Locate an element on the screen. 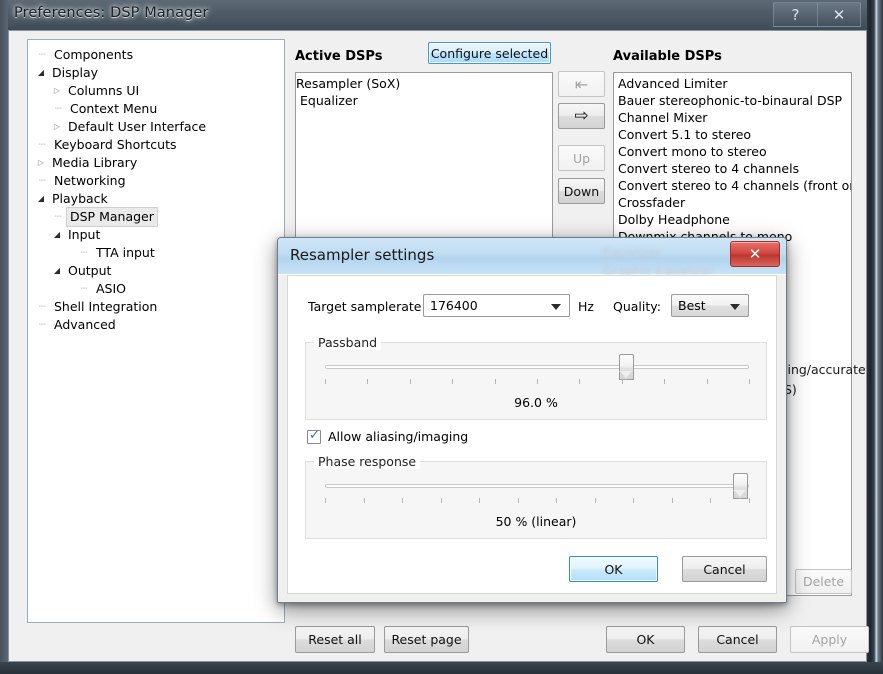 The height and width of the screenshot is (674, 883). add-dsp-button: ⇨ is located at coordinates (581, 116).